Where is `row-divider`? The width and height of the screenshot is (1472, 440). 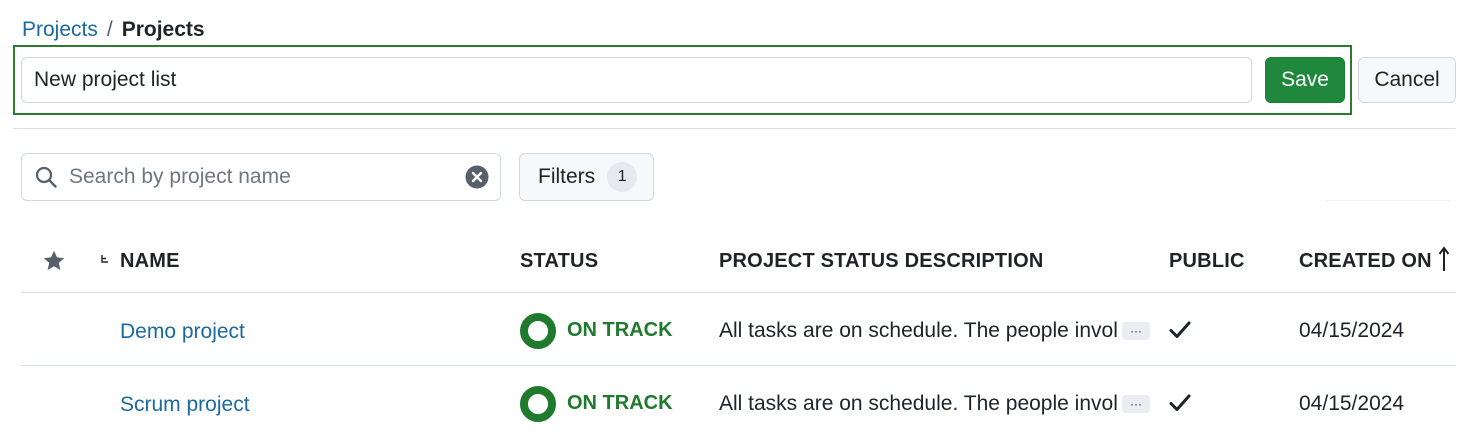 row-divider is located at coordinates (738, 365).